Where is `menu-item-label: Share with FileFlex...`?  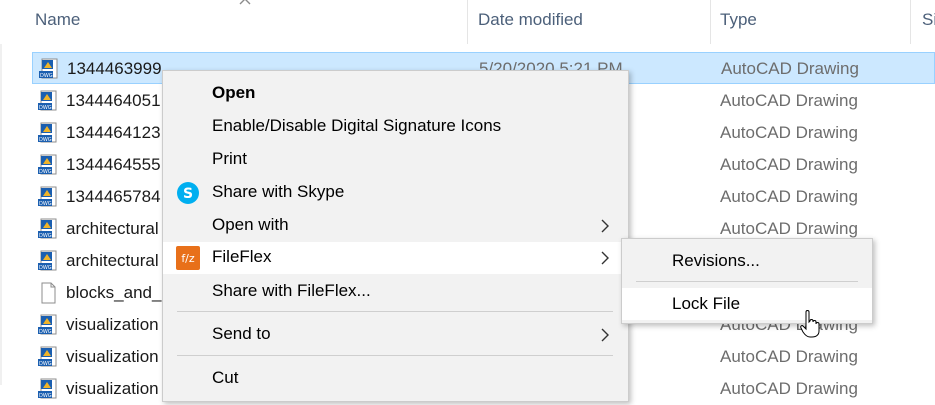 menu-item-label: Share with FileFlex... is located at coordinates (291, 290).